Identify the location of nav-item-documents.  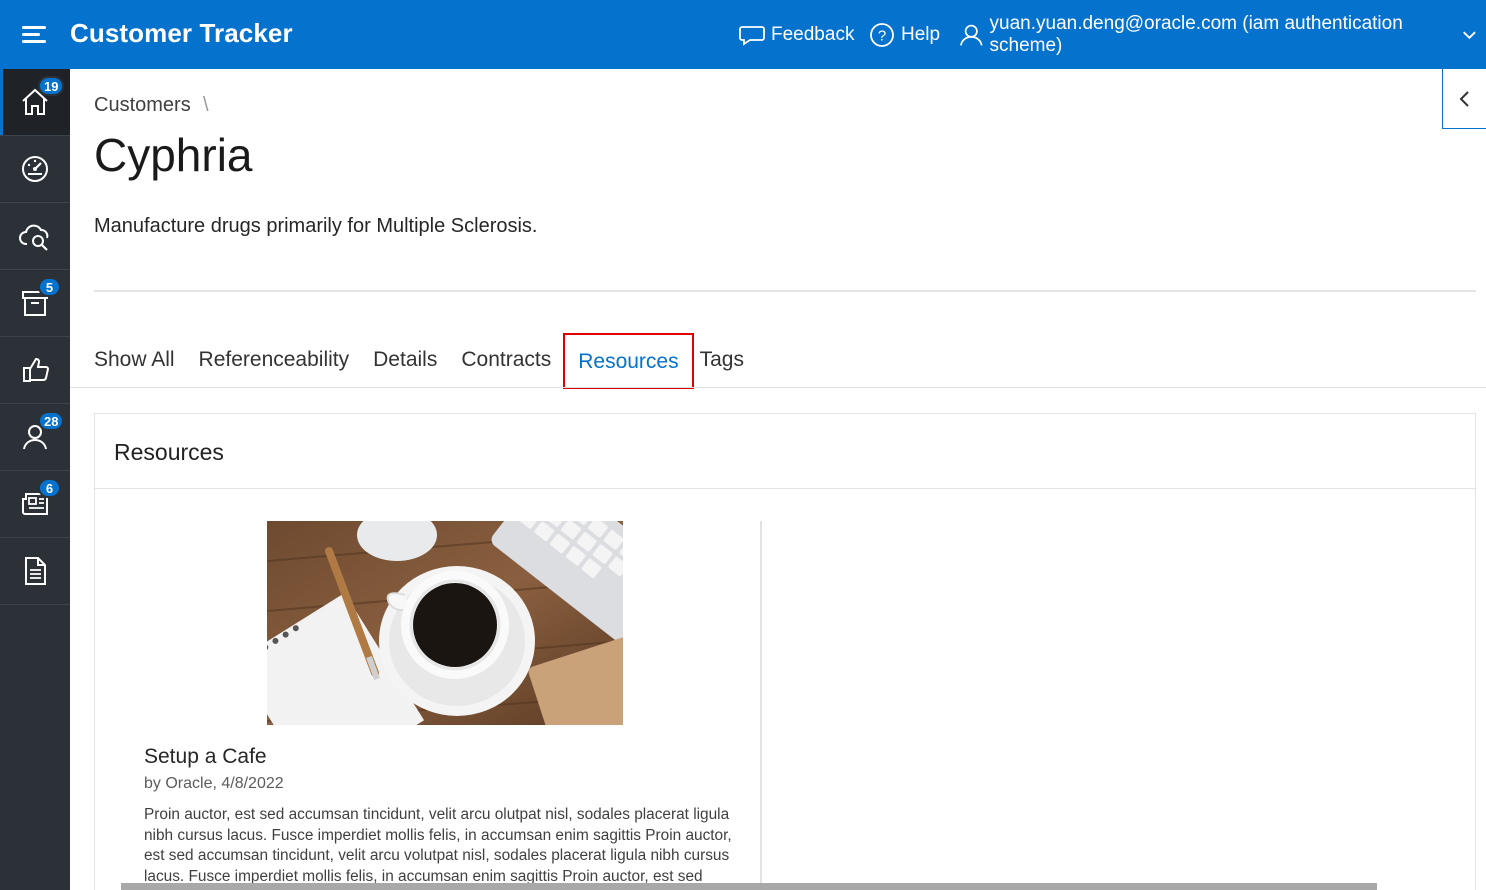
(35, 571).